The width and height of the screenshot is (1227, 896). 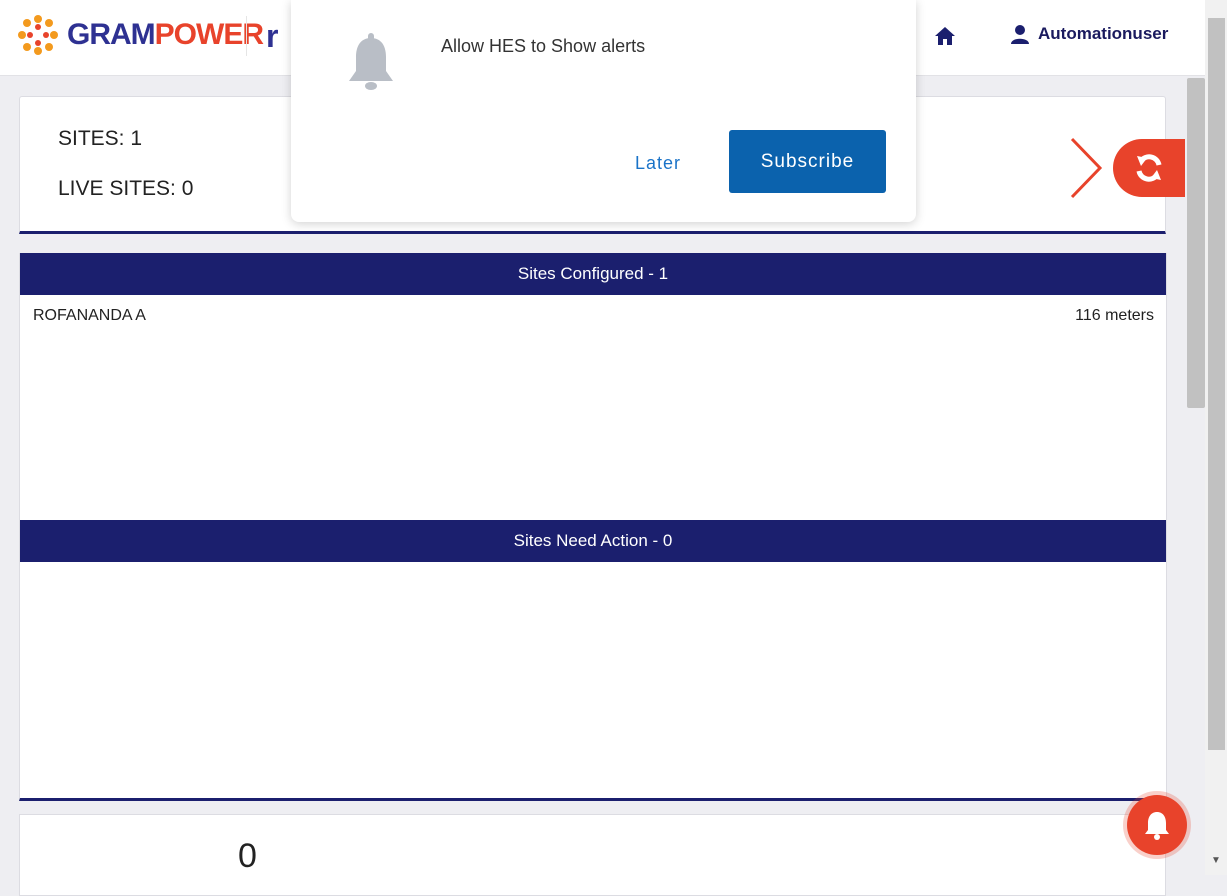 I want to click on refresh-icon, so click(x=1149, y=168).